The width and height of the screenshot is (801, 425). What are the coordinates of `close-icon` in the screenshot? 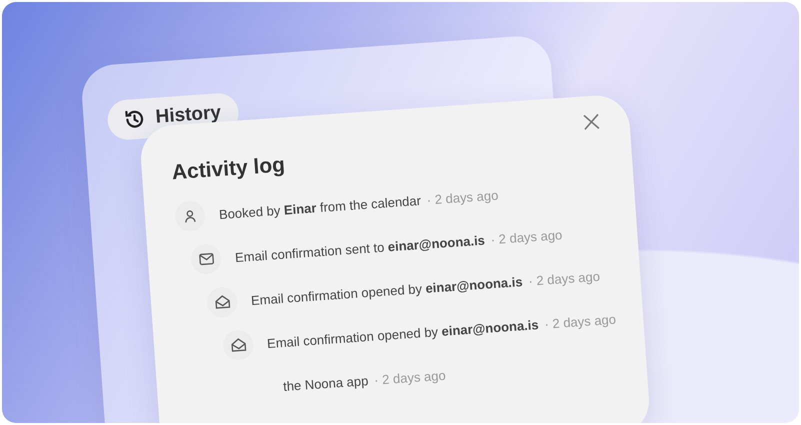 It's located at (591, 121).